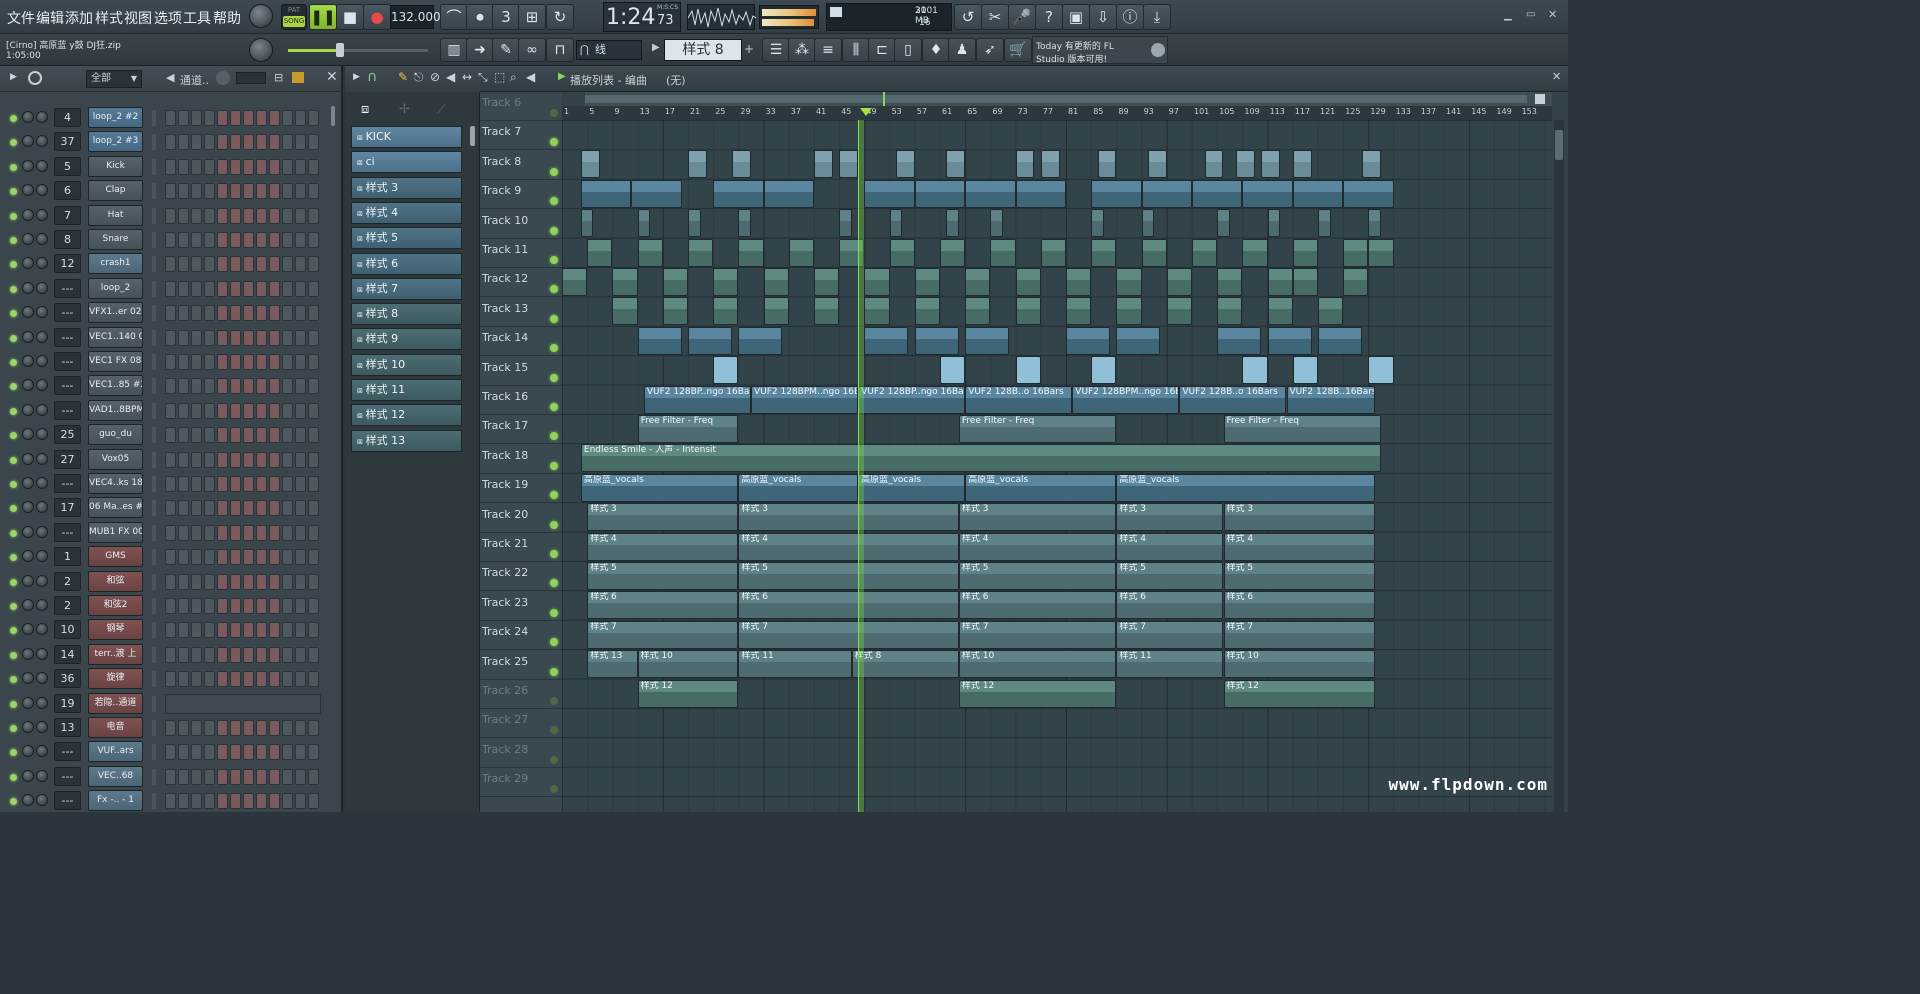  What do you see at coordinates (856, 50) in the screenshot?
I see `mixer-button: ⫼` at bounding box center [856, 50].